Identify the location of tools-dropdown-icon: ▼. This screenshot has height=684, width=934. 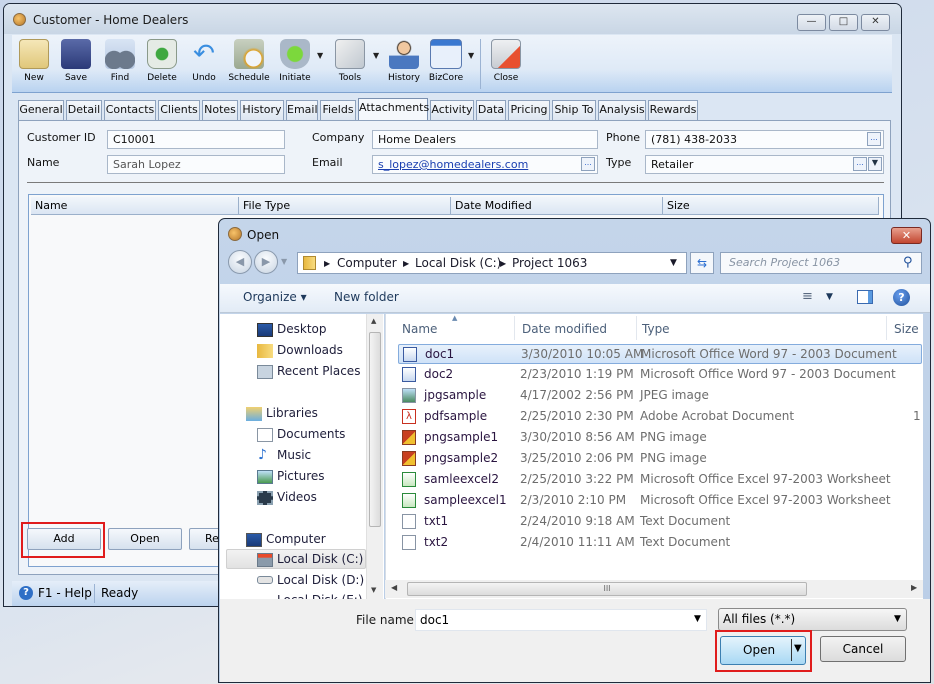
(376, 55).